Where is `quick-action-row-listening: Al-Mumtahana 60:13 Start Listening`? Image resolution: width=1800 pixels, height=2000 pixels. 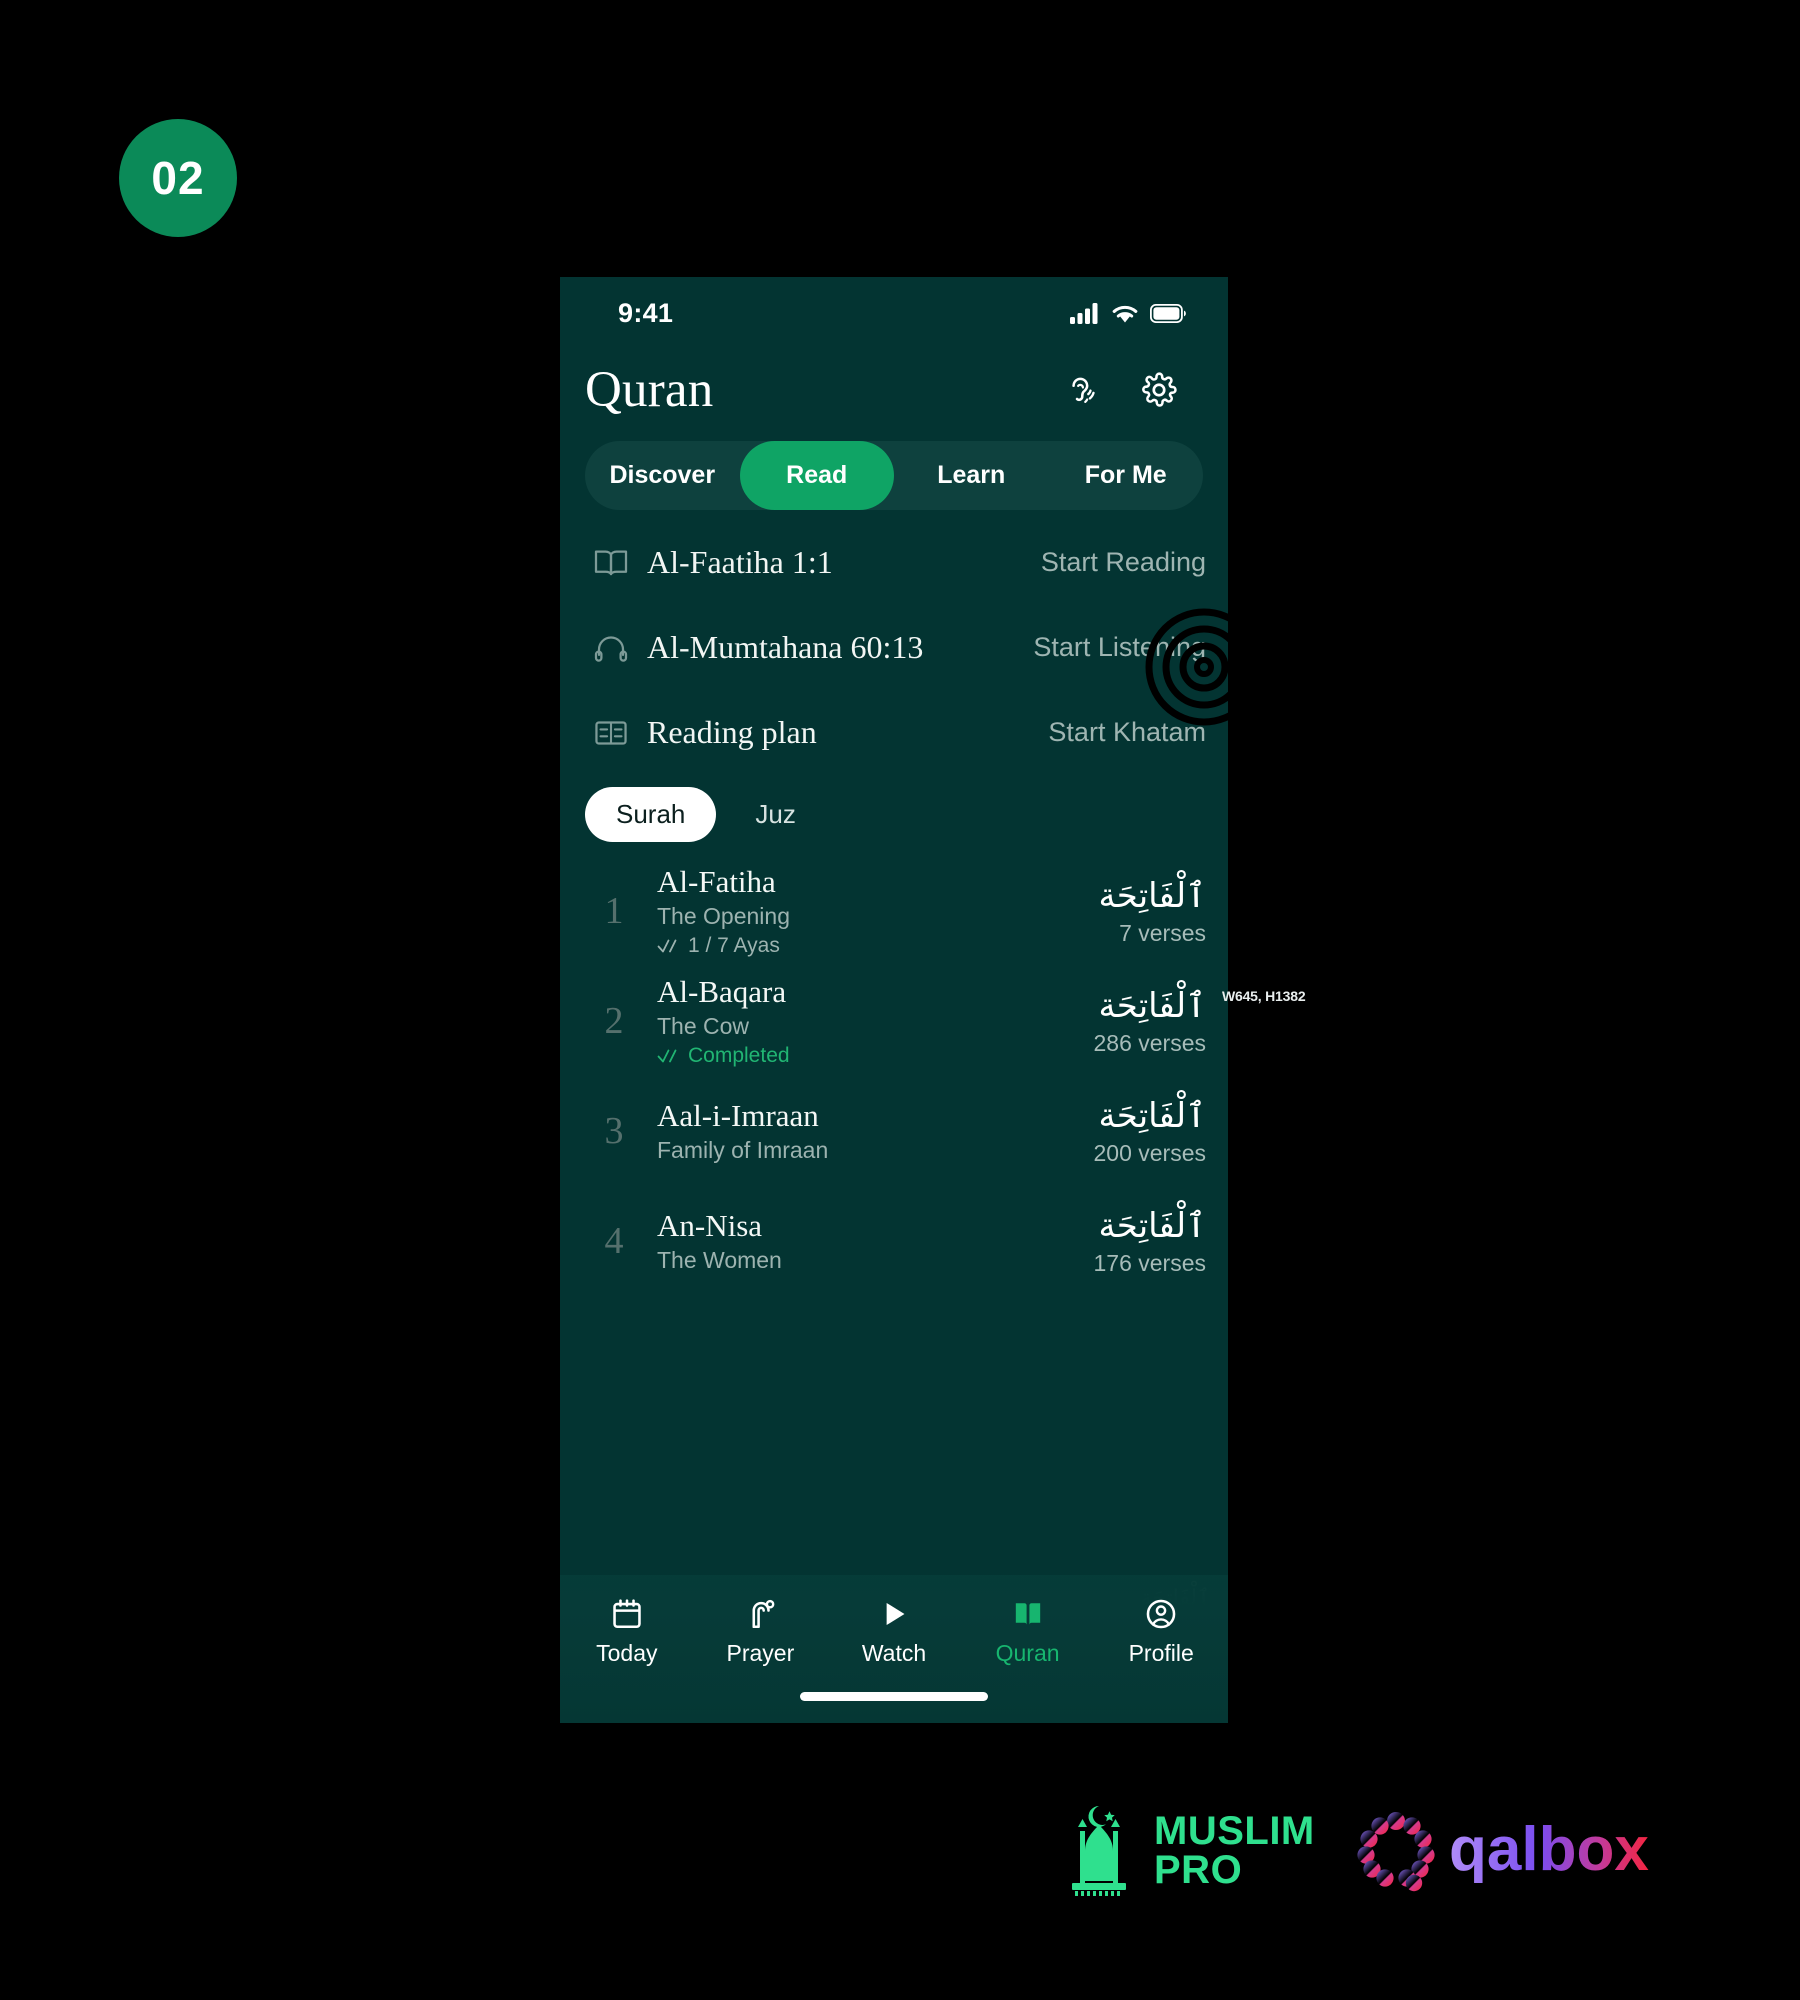
quick-action-row-listening: Al-Mumtahana 60:13 Start Listening is located at coordinates (895, 647).